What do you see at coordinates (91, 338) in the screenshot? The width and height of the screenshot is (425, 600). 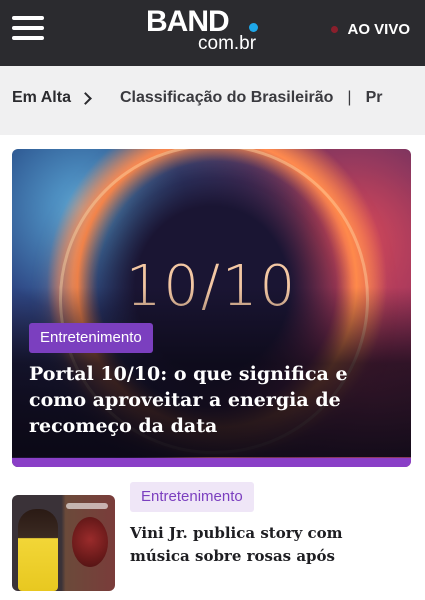 I see `hero-category-badge: Entretenimento` at bounding box center [91, 338].